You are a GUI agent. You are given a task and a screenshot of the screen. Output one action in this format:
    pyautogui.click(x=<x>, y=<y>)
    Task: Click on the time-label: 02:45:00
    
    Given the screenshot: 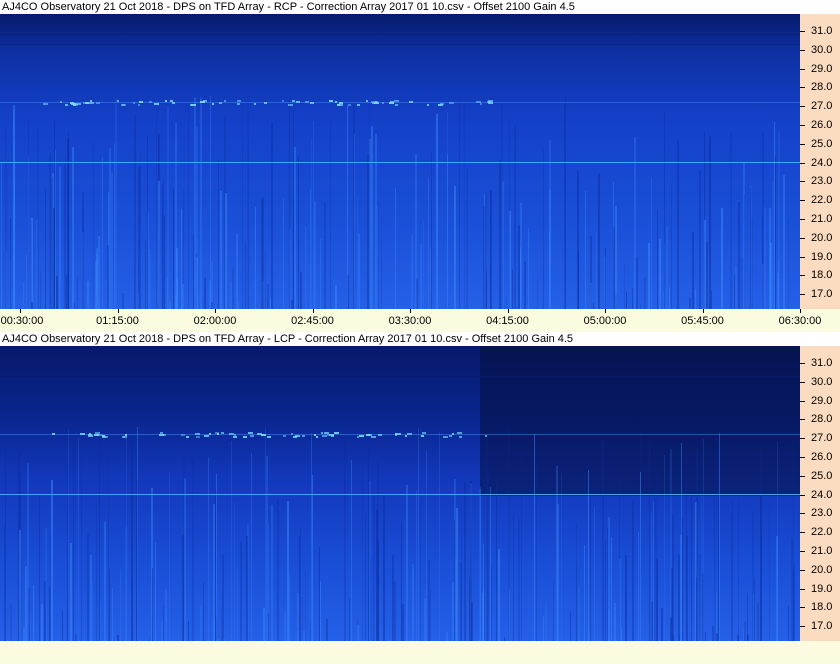 What is the action you would take?
    pyautogui.click(x=312, y=321)
    